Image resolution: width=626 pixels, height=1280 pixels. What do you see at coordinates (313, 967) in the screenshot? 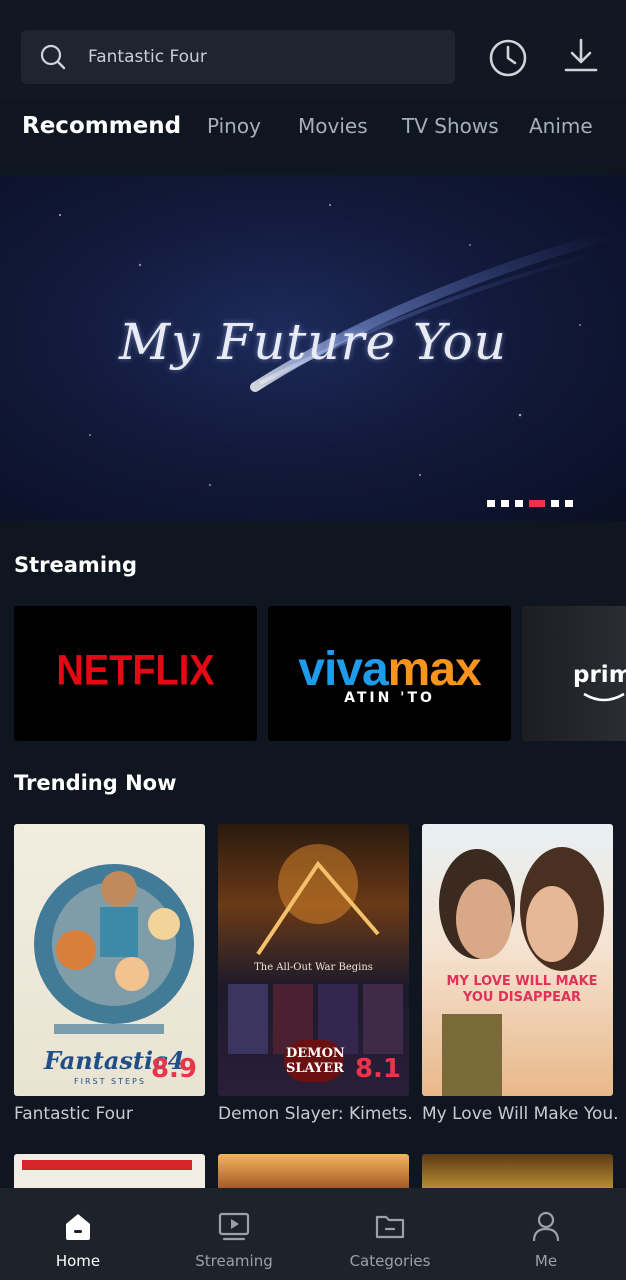
I see `poster-tagline: The All-Out War Begins` at bounding box center [313, 967].